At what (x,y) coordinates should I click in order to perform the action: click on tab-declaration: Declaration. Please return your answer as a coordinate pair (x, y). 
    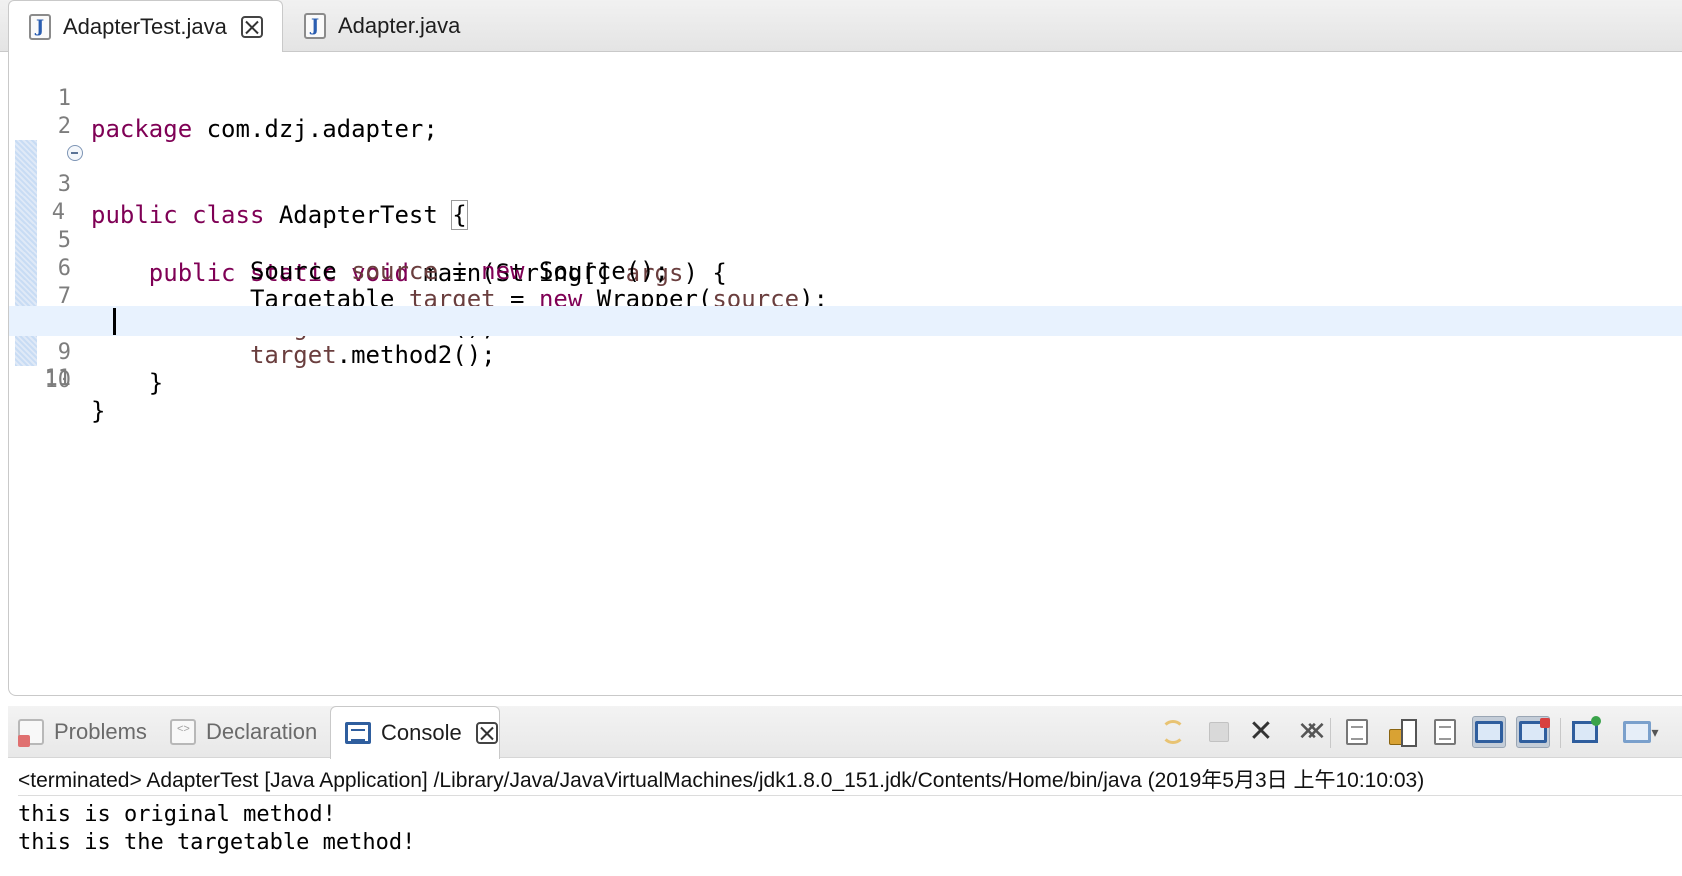
    Looking at the image, I should click on (246, 732).